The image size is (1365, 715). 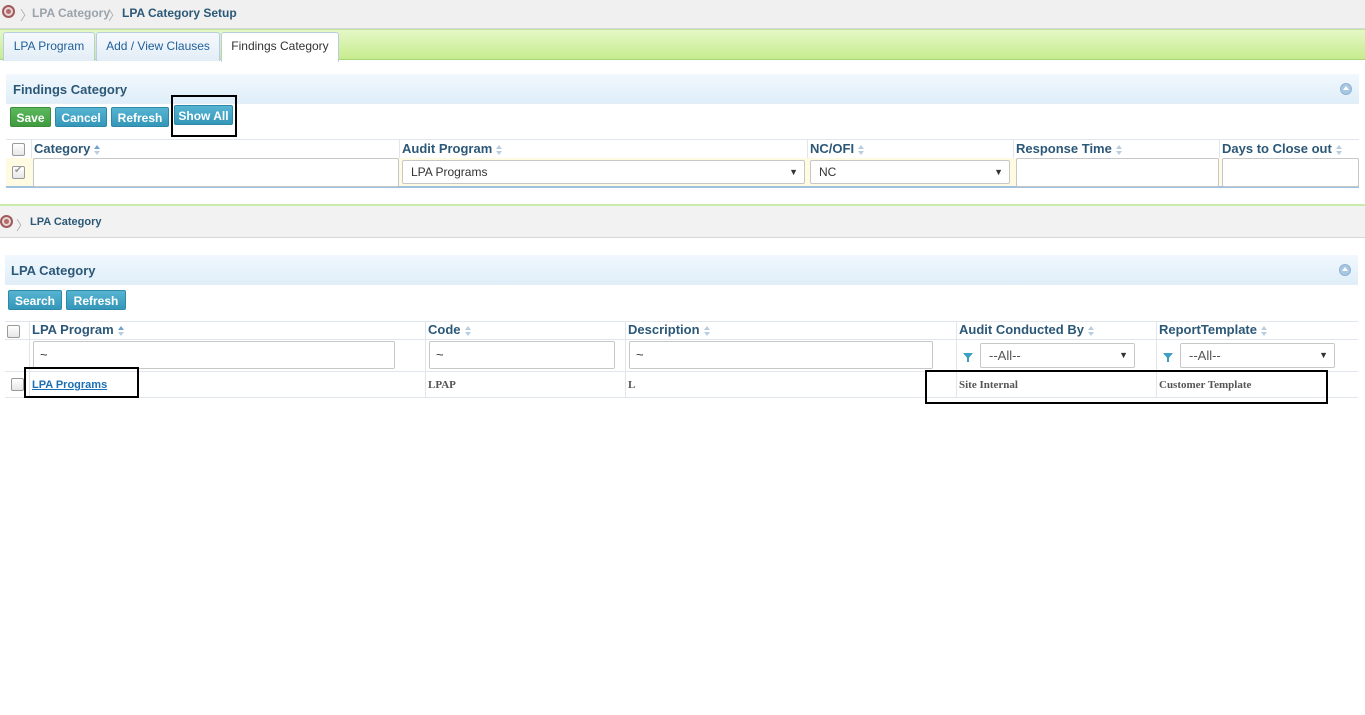 I want to click on highlight-box-lpa-program, so click(x=81, y=382).